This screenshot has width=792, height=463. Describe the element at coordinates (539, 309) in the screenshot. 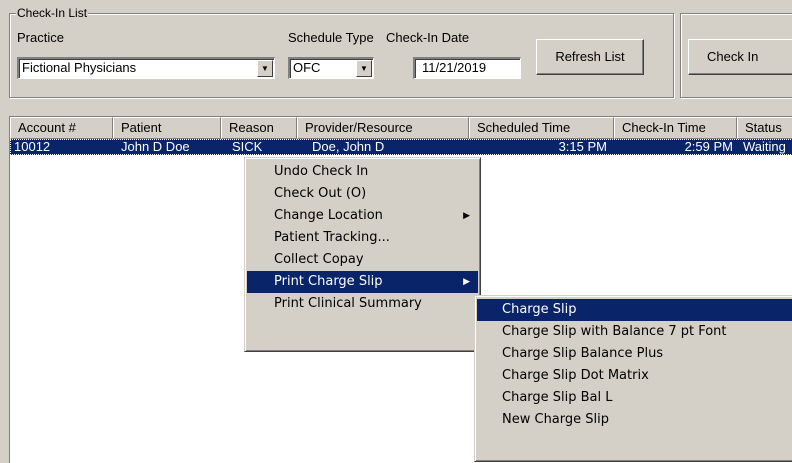

I see `menu-item-label: Charge Slip` at that location.